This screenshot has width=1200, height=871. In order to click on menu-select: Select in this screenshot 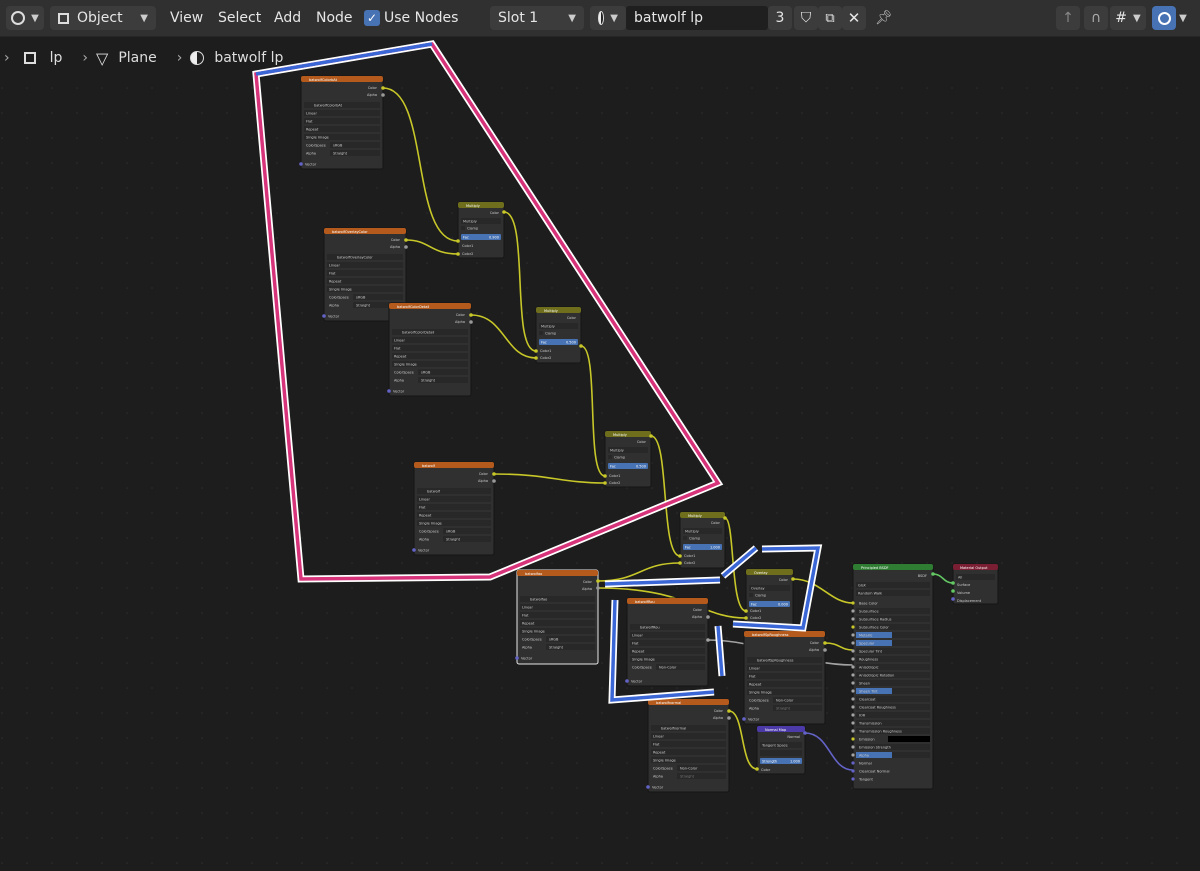, I will do `click(239, 18)`.